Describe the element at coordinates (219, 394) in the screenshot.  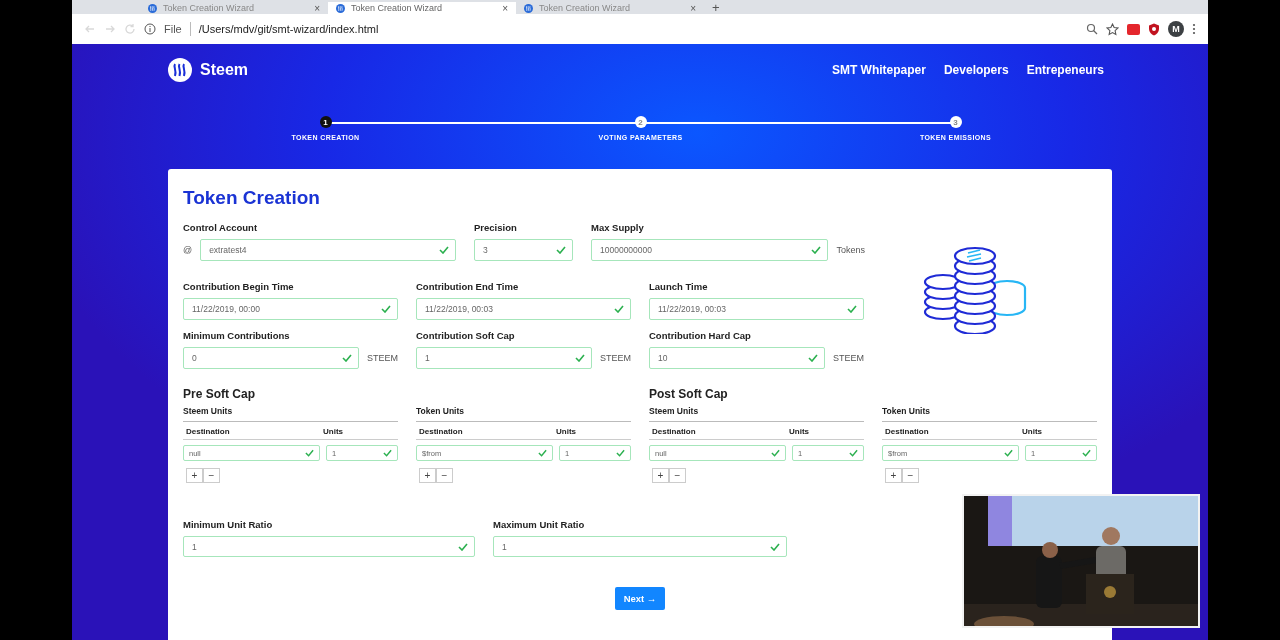
I see `section-heading: Pre Soft Cap` at that location.